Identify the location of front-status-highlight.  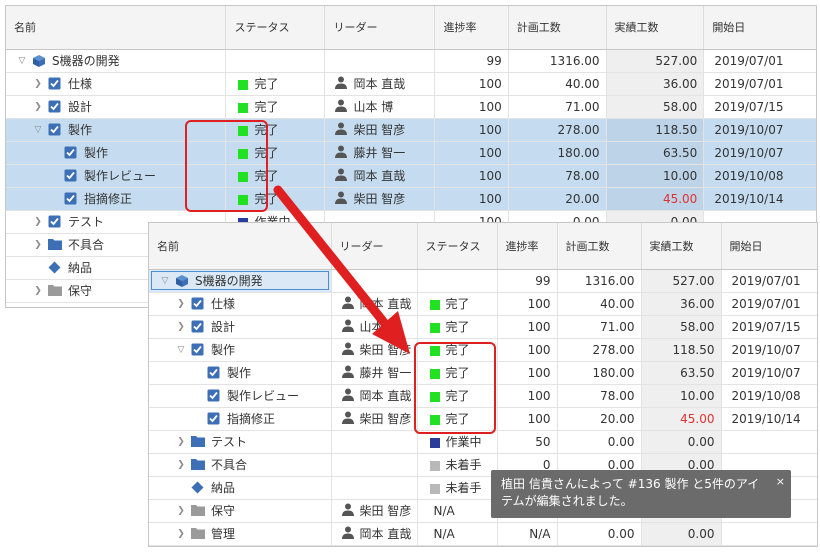
(455, 388).